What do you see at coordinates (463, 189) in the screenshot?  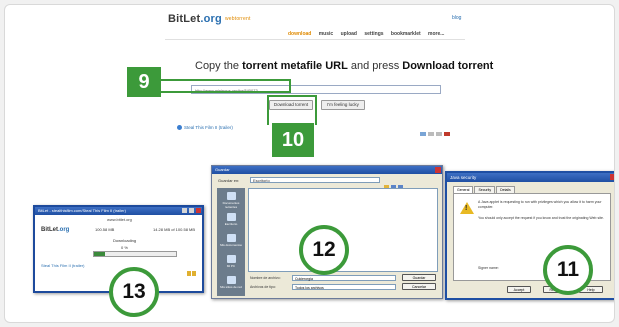 I see `tab-general: General` at bounding box center [463, 189].